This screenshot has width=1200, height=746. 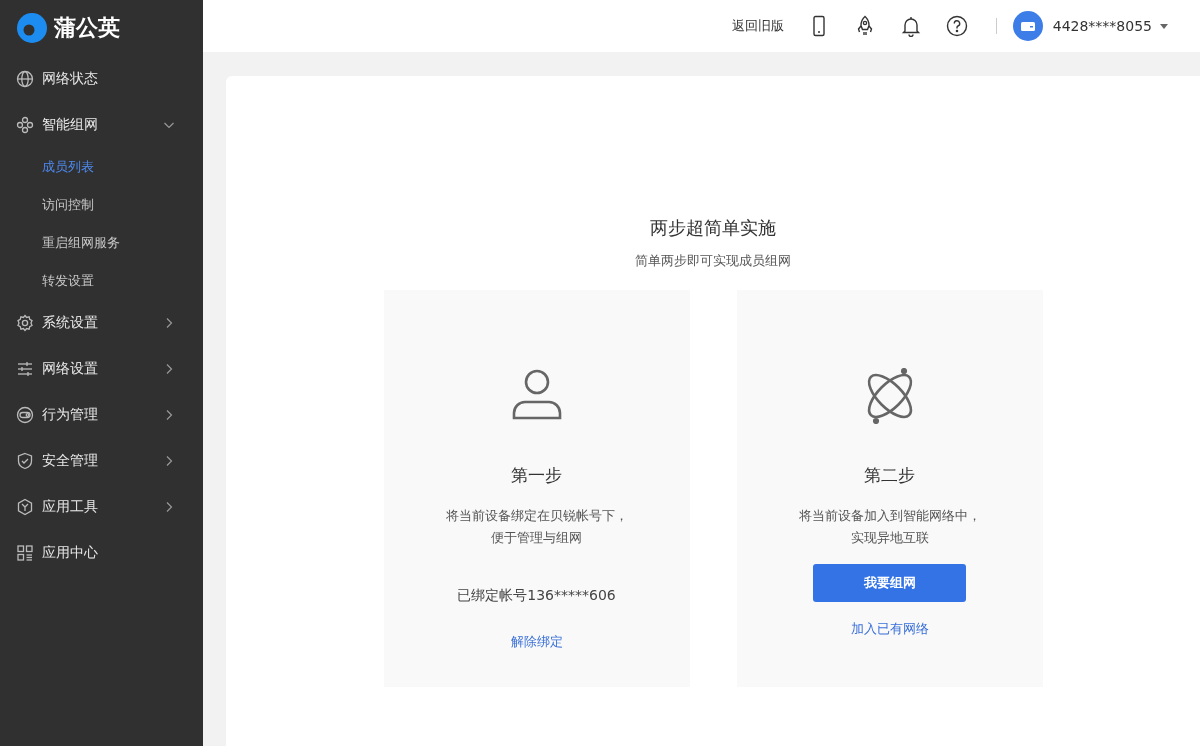 I want to click on shield-icon, so click(x=25, y=461).